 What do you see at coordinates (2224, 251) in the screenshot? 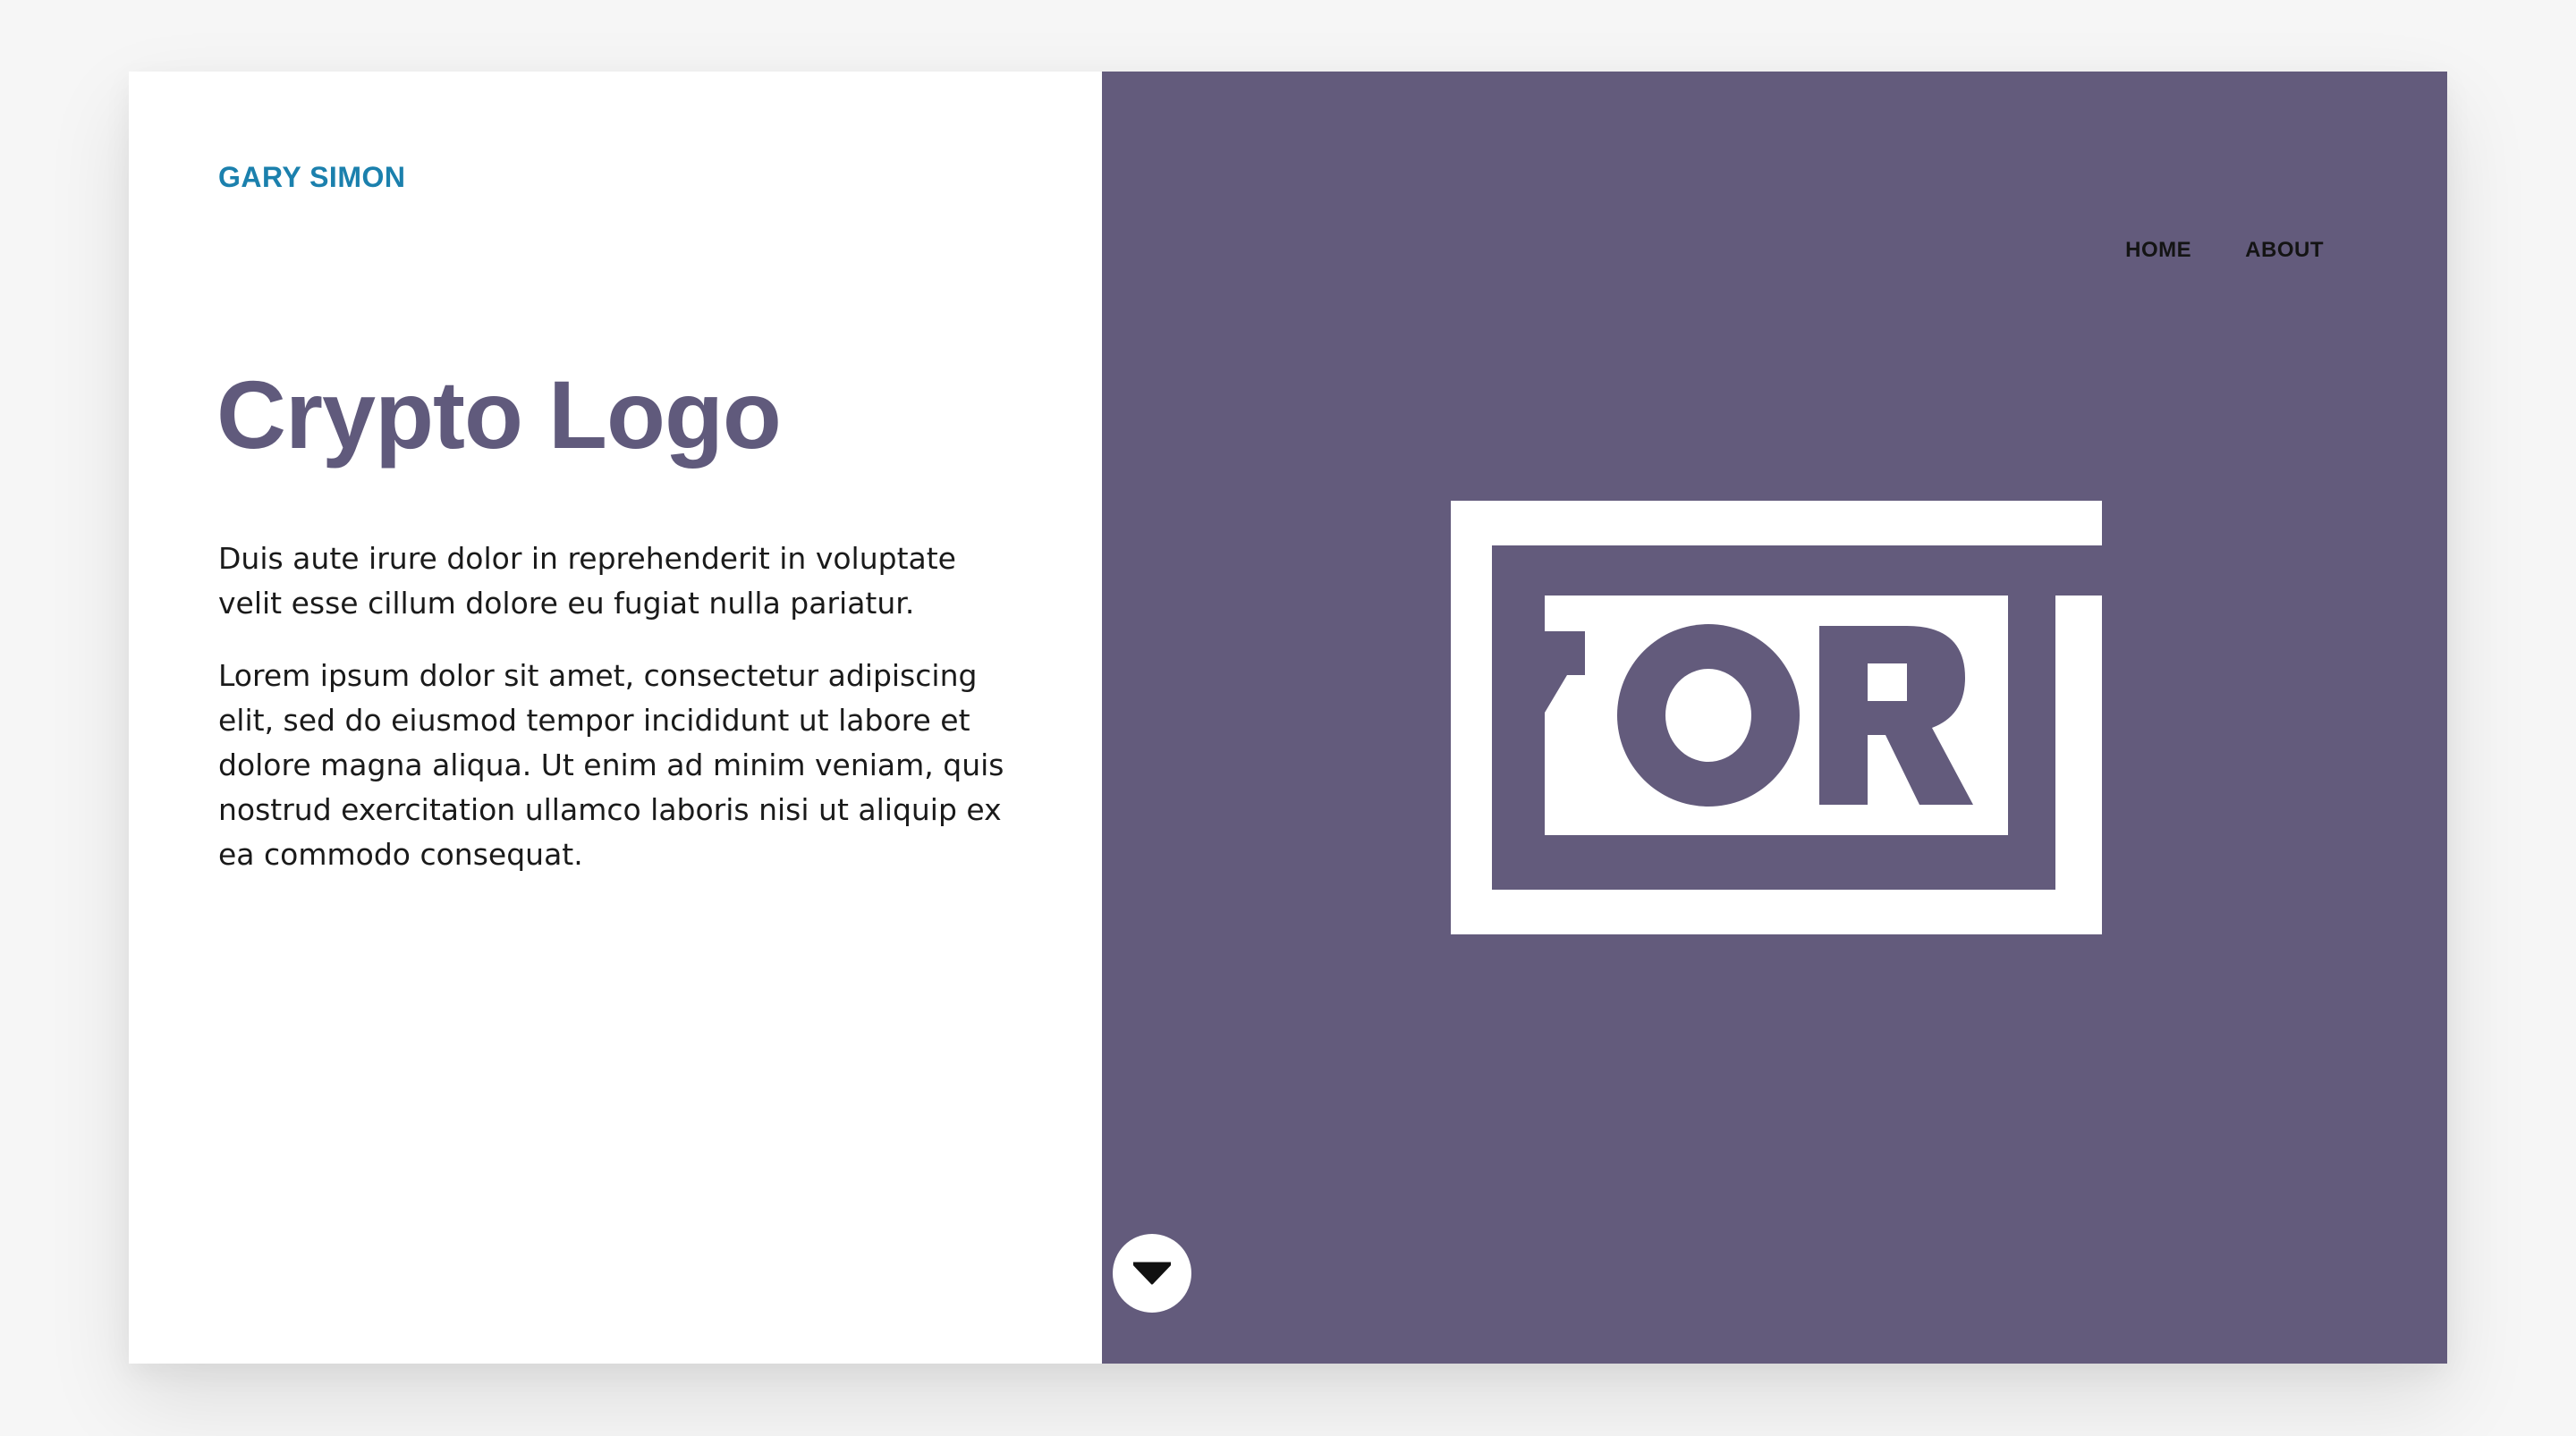
I see `main-nav: HOME ABOUT` at bounding box center [2224, 251].